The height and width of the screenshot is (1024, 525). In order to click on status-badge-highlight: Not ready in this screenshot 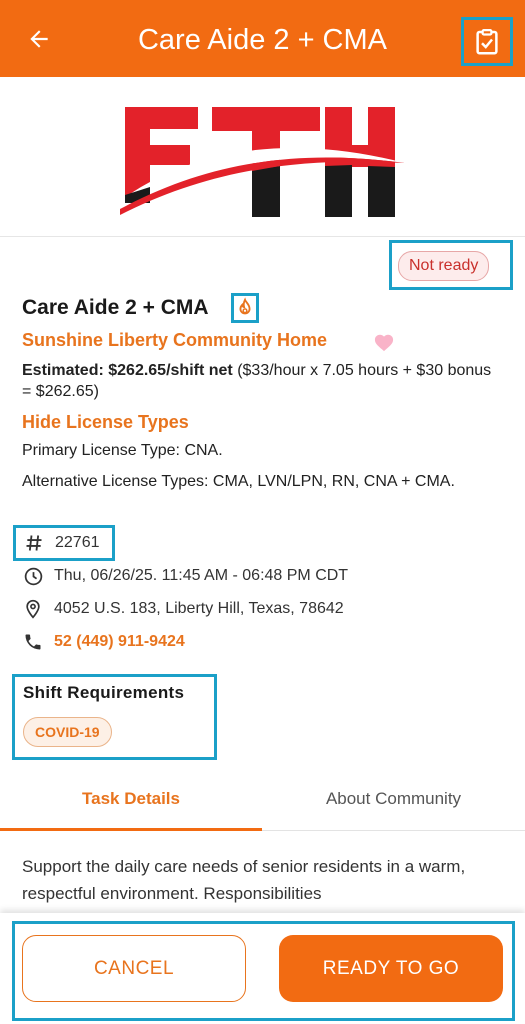, I will do `click(451, 265)`.